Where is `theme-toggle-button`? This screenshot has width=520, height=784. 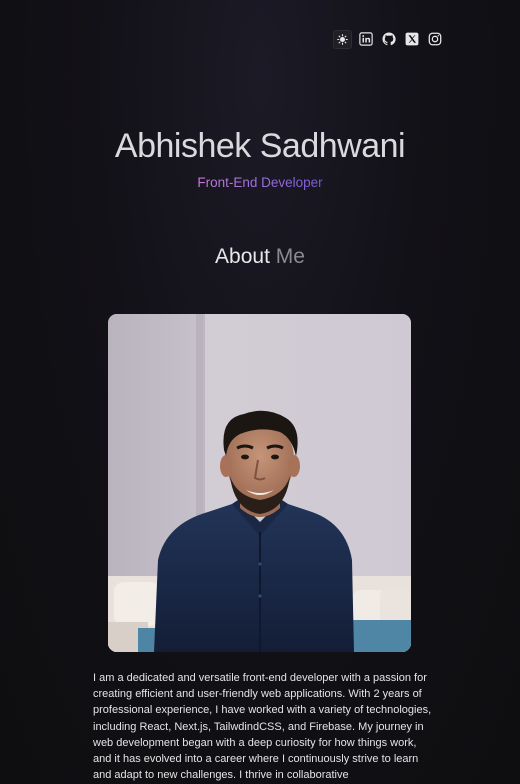
theme-toggle-button is located at coordinates (342, 39).